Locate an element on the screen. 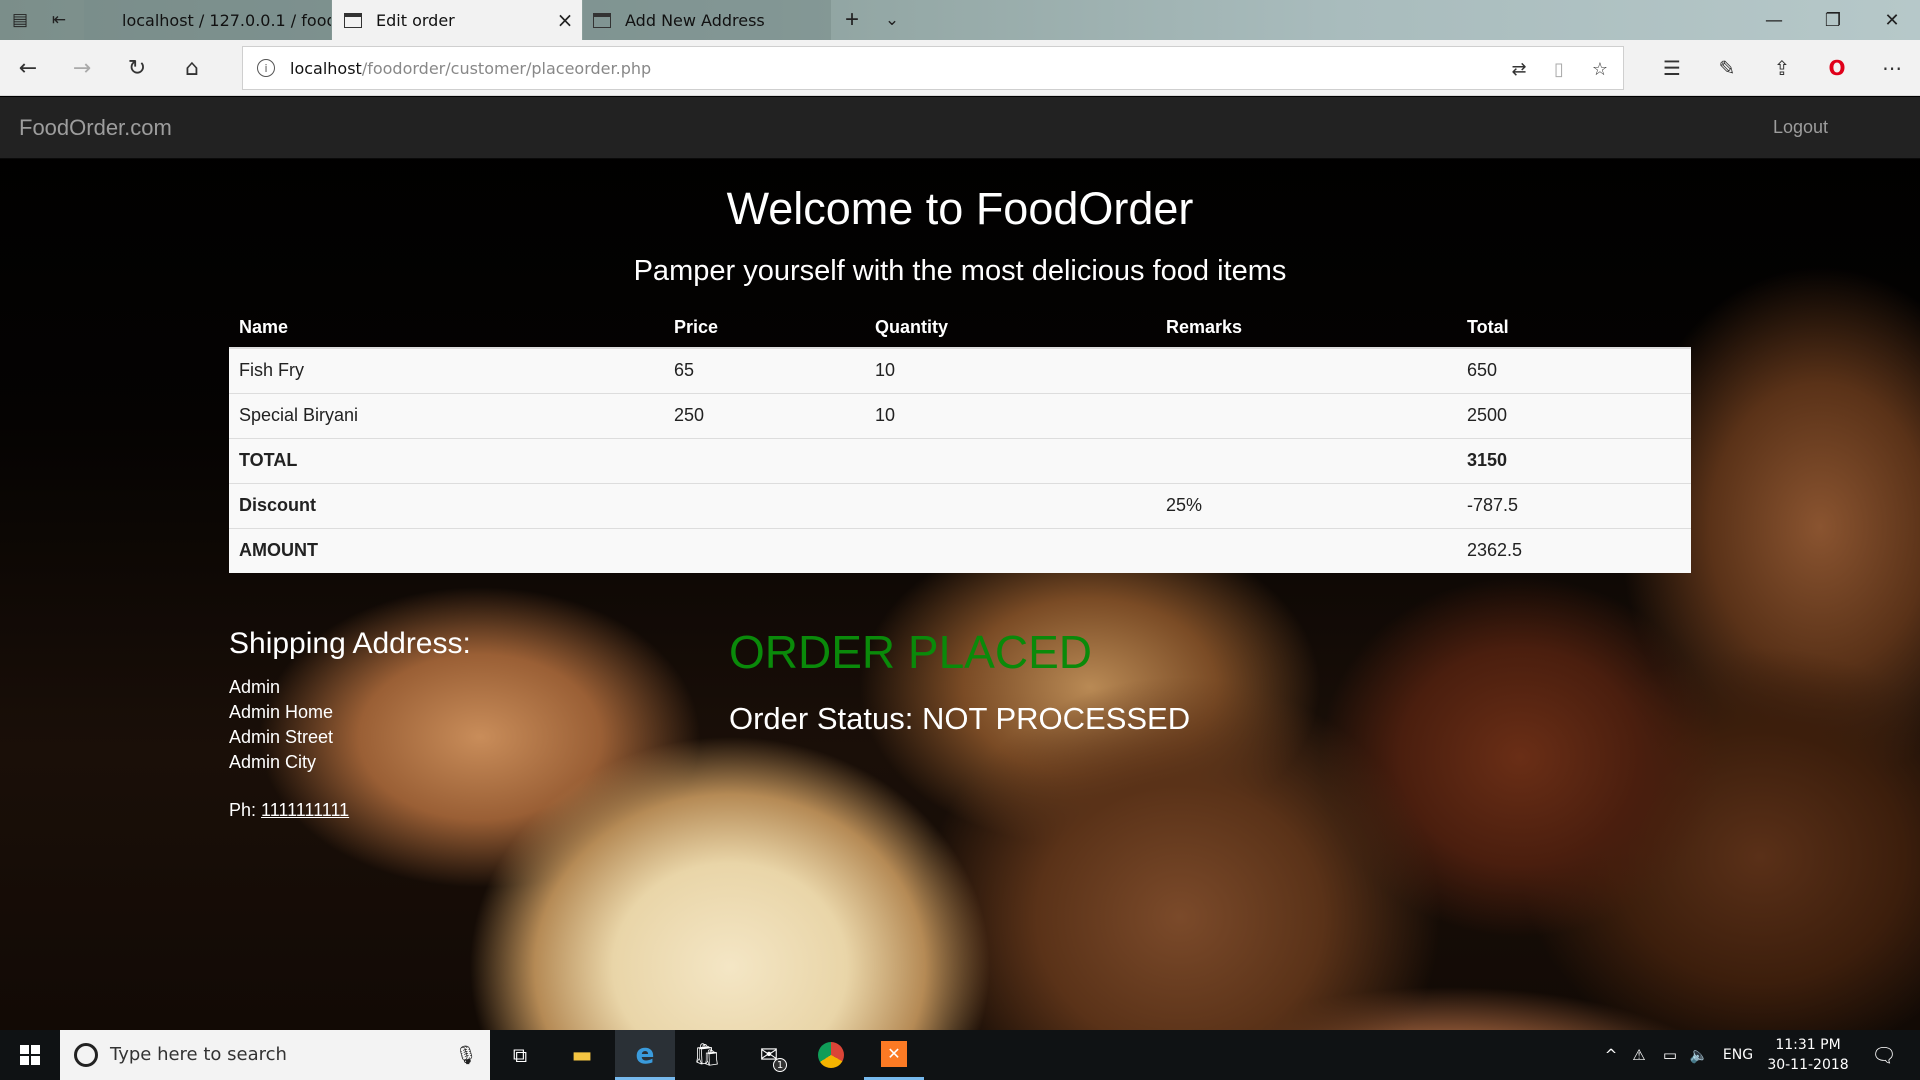 This screenshot has height=1080, width=1920. shipping-address-title: Shipping Address: is located at coordinates (350, 643).